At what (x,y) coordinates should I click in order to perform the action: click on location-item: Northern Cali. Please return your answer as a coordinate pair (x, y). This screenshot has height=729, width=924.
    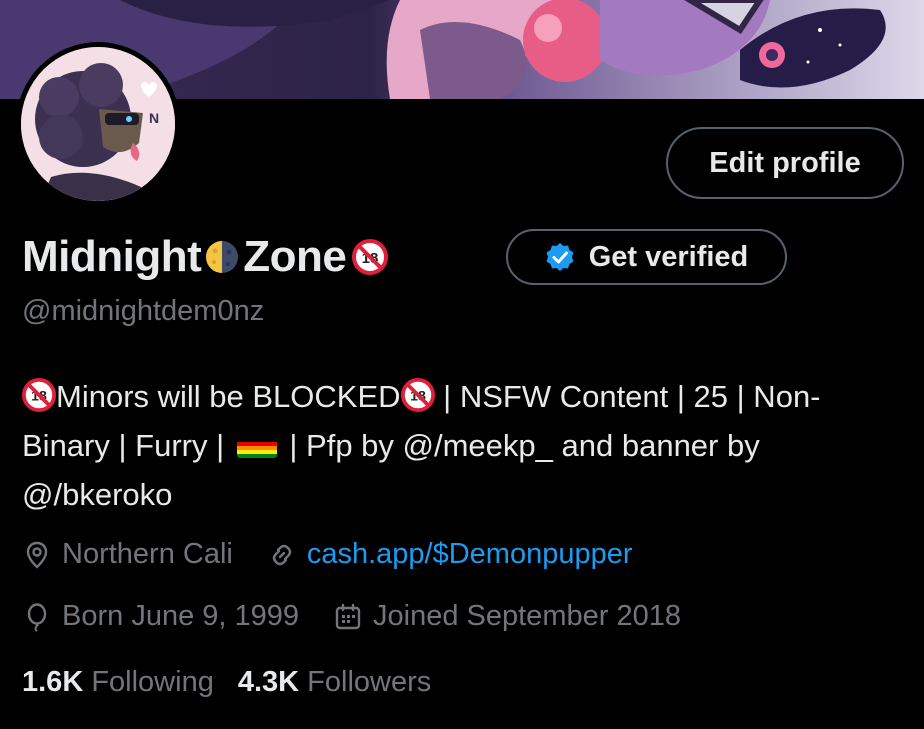
    Looking at the image, I should click on (127, 554).